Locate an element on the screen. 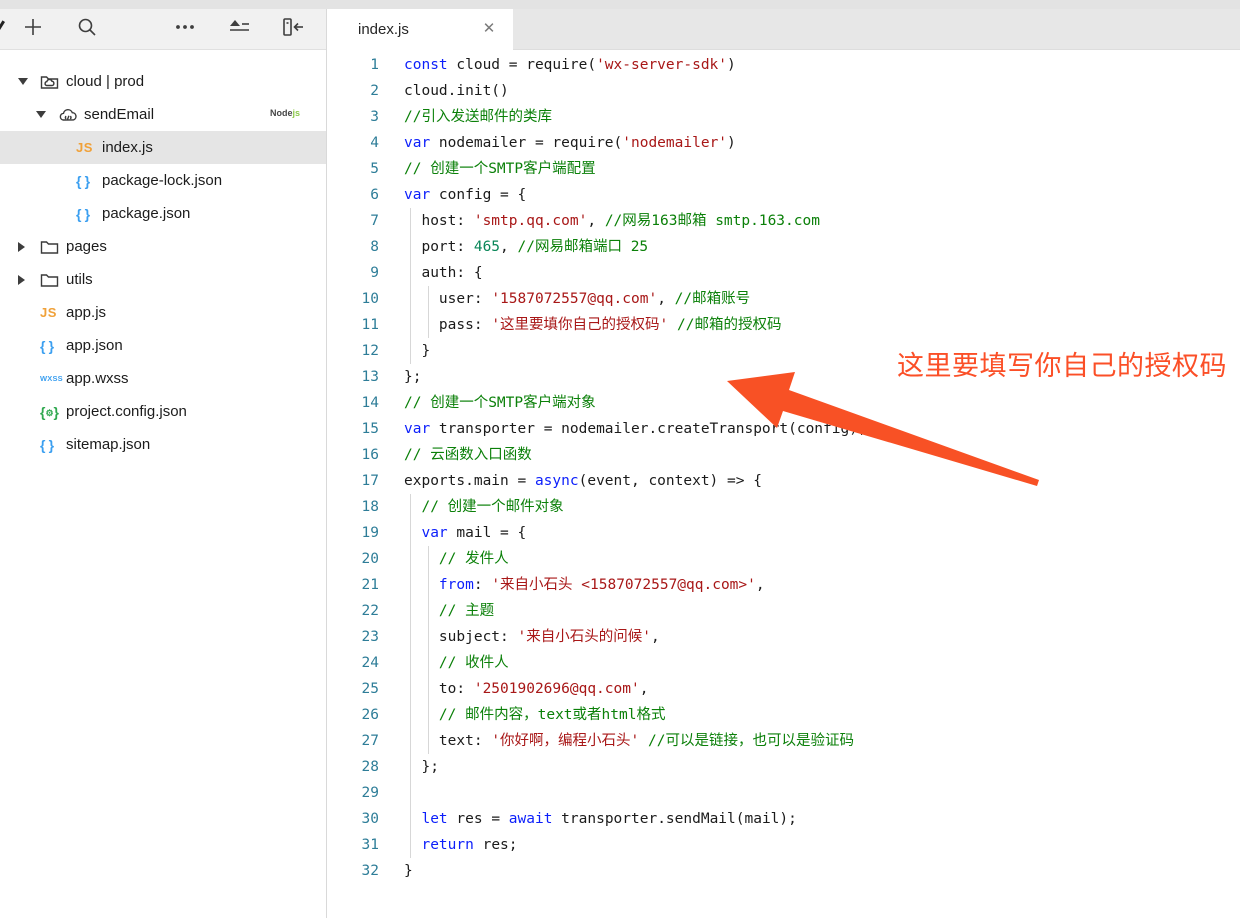 The height and width of the screenshot is (918, 1240). code-line-13: 13}; is located at coordinates (783, 377).